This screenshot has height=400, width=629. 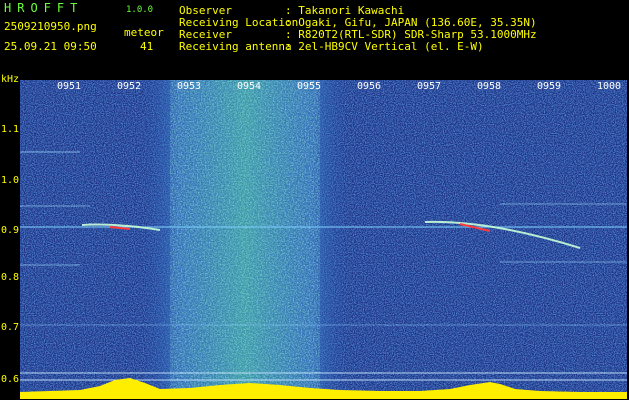 I want to click on x-tick: 0958, so click(x=489, y=86).